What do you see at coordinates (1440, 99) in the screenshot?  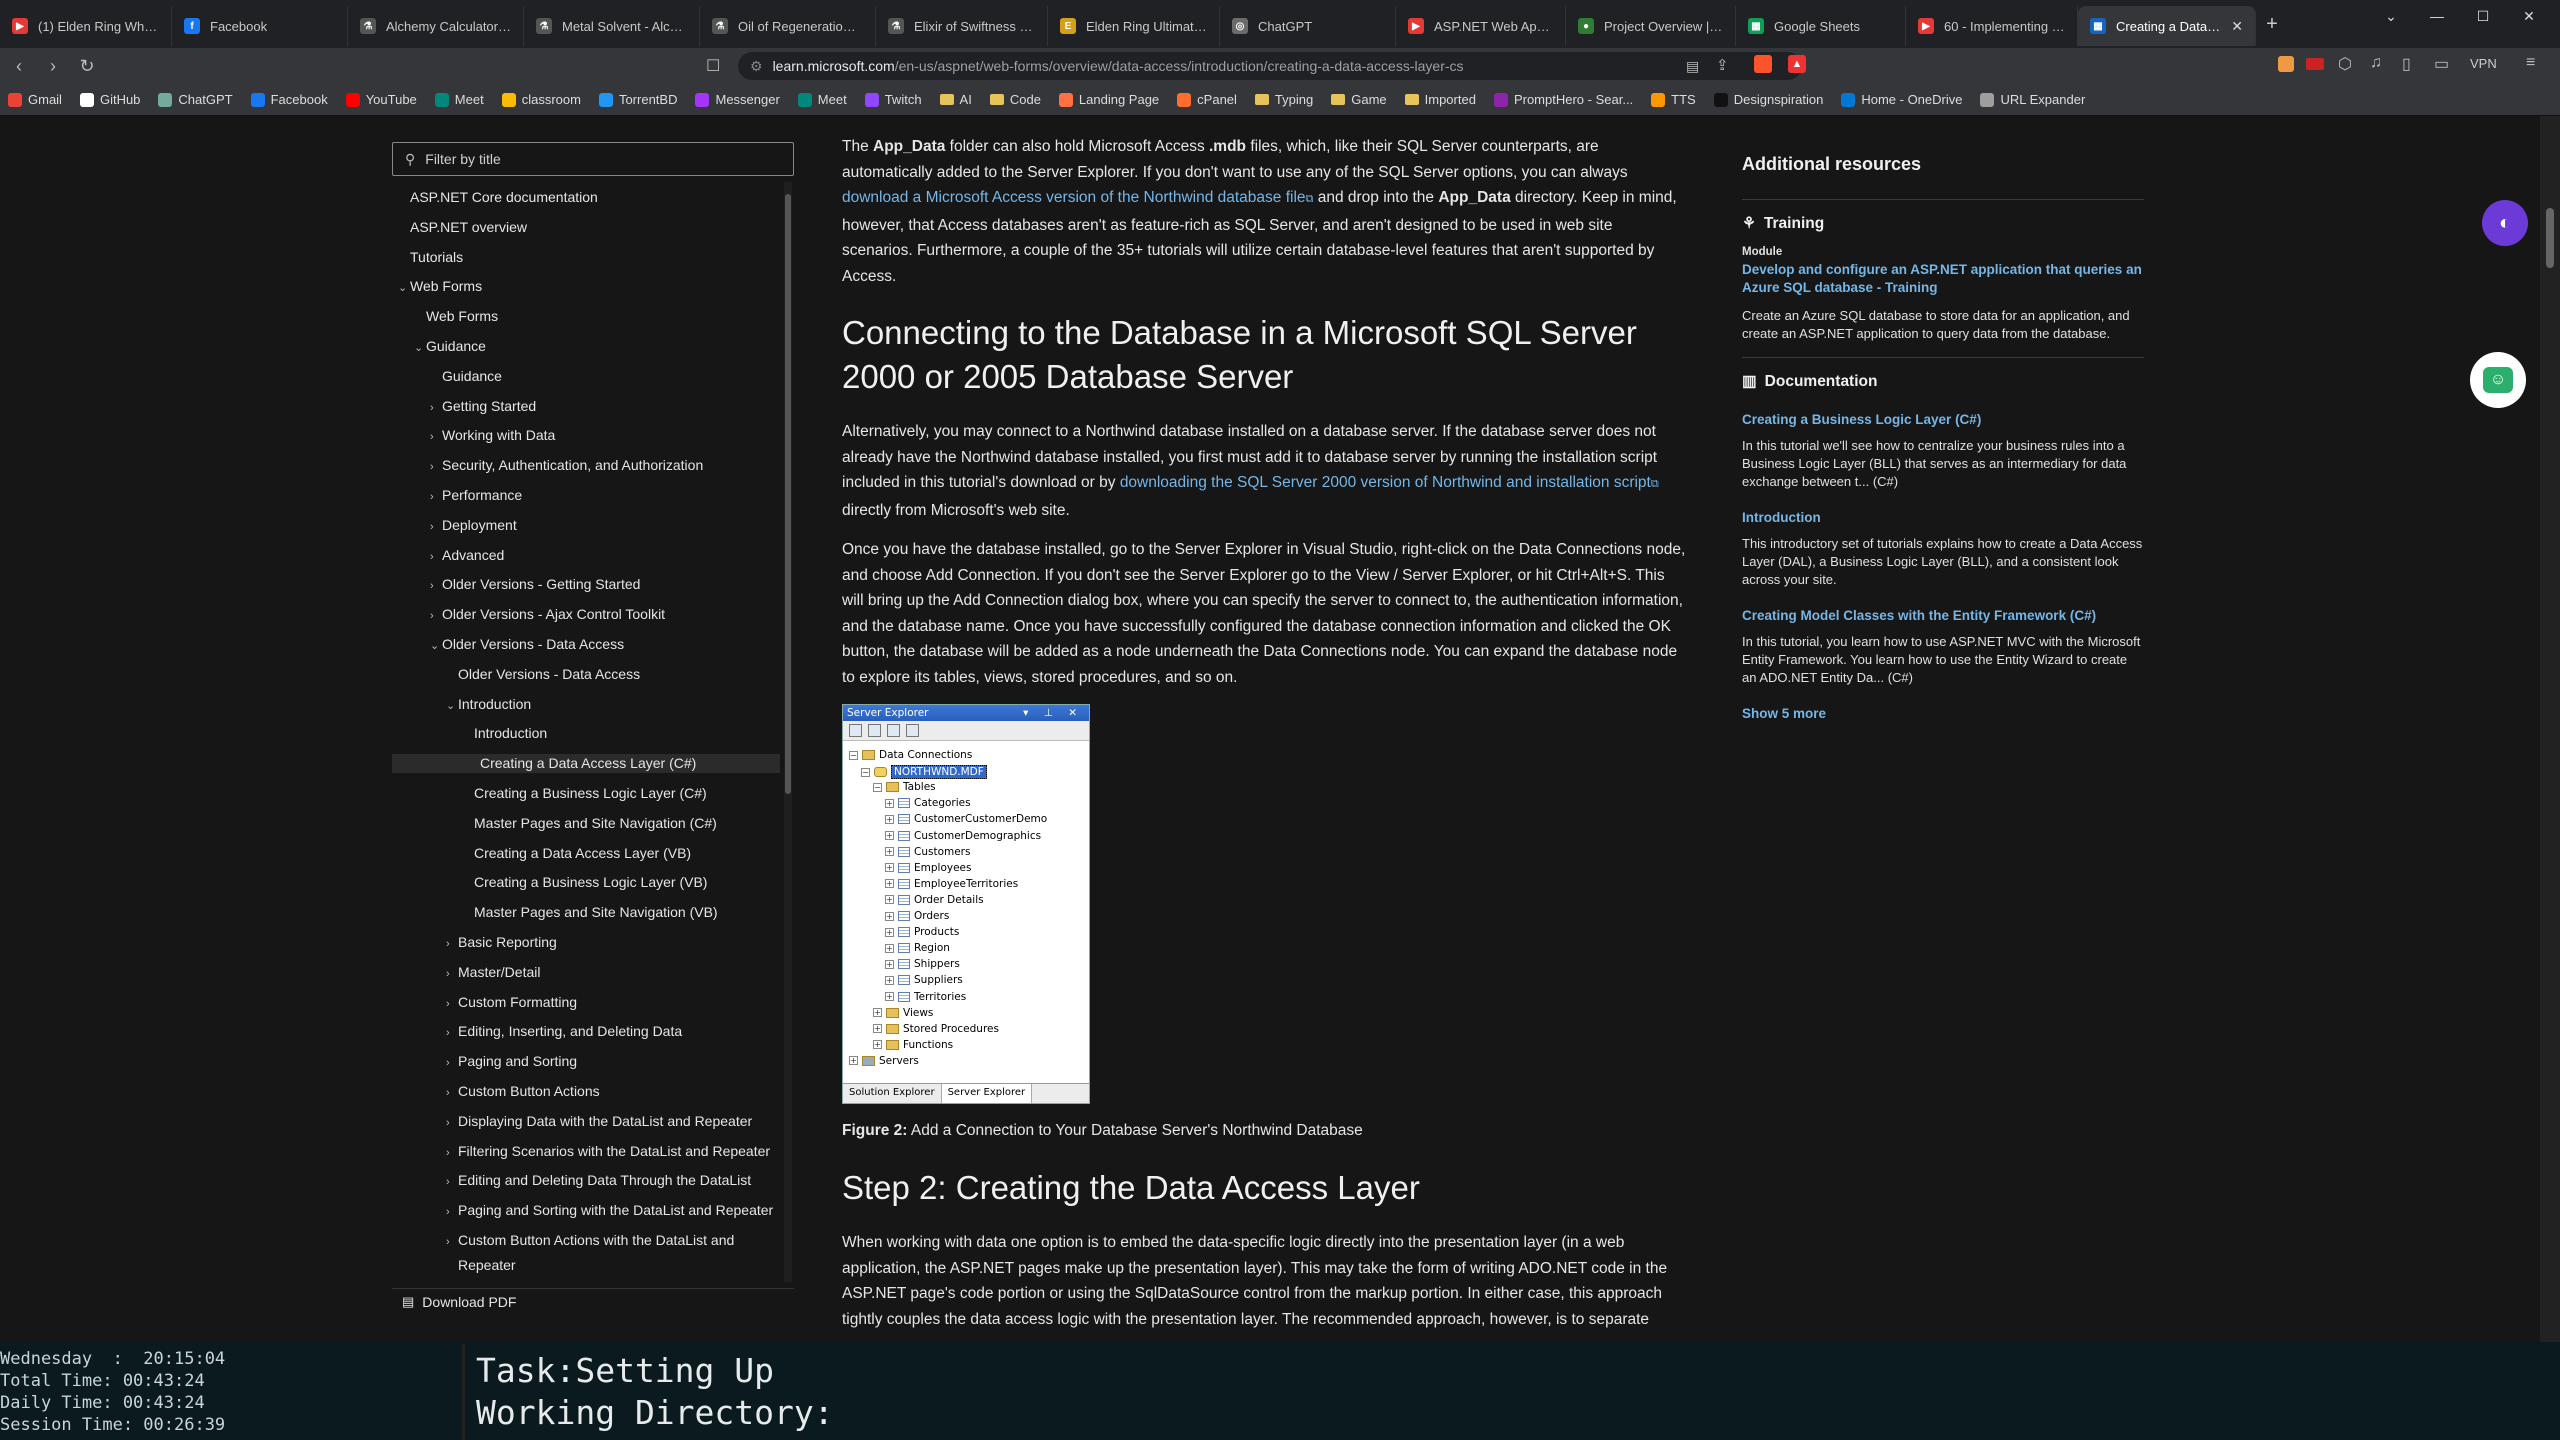 I see `bookmark-item: Imported` at bounding box center [1440, 99].